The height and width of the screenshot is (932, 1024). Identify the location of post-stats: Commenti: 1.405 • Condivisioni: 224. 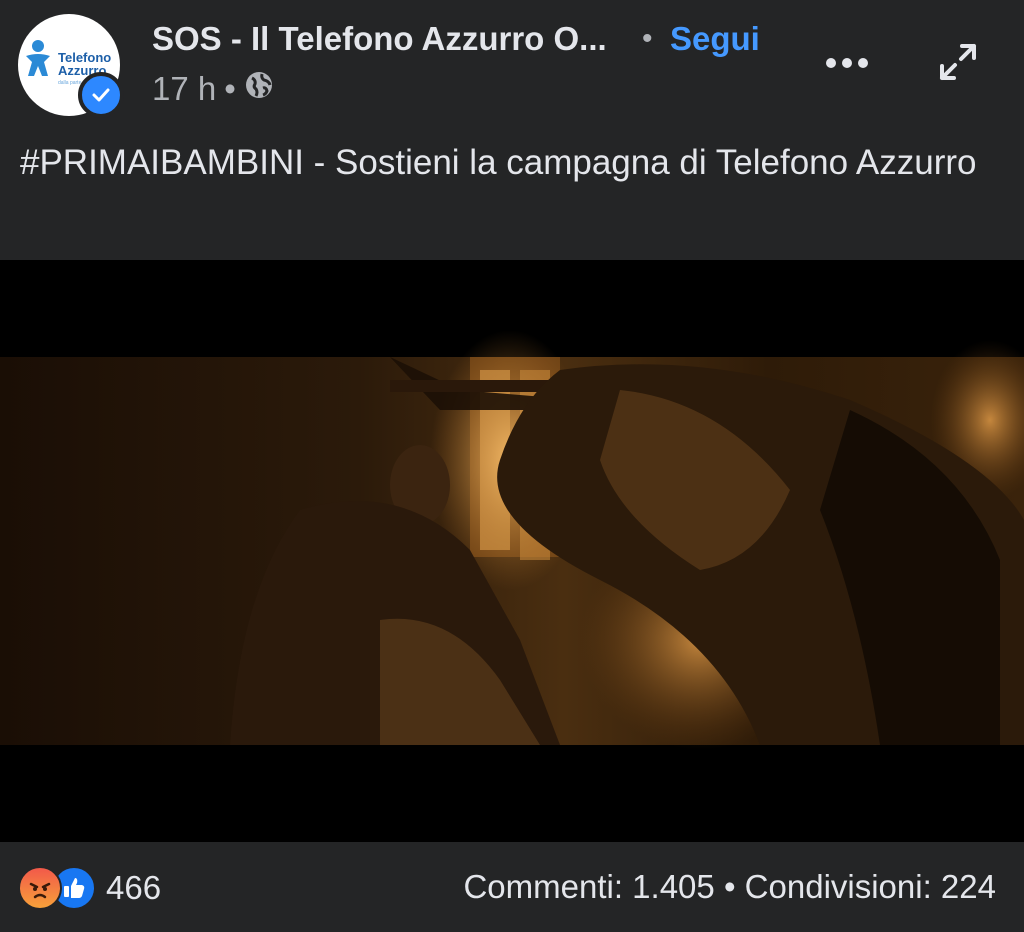
(729, 887).